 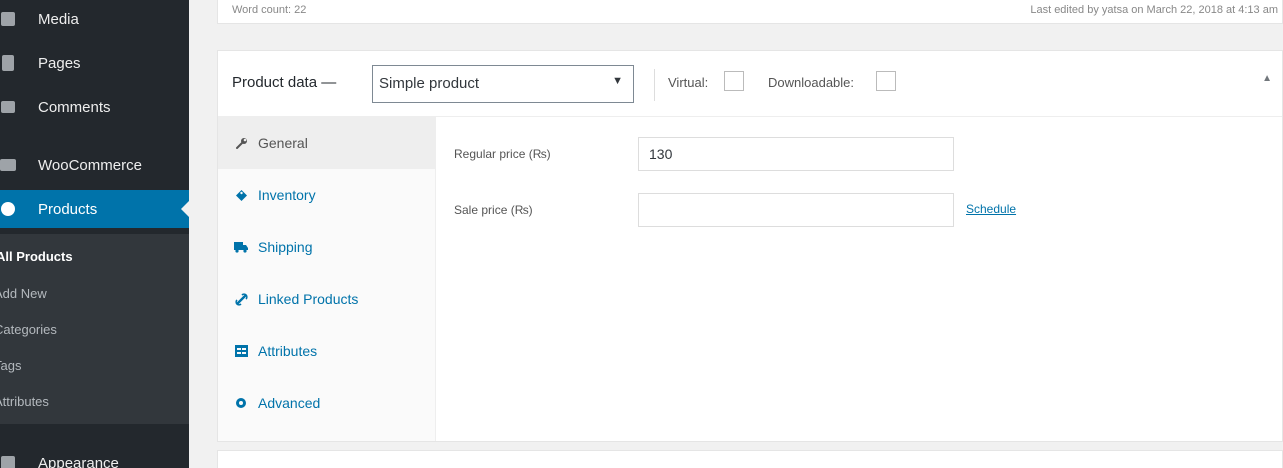 What do you see at coordinates (58, 19) in the screenshot?
I see `sidebar-item-label: Media` at bounding box center [58, 19].